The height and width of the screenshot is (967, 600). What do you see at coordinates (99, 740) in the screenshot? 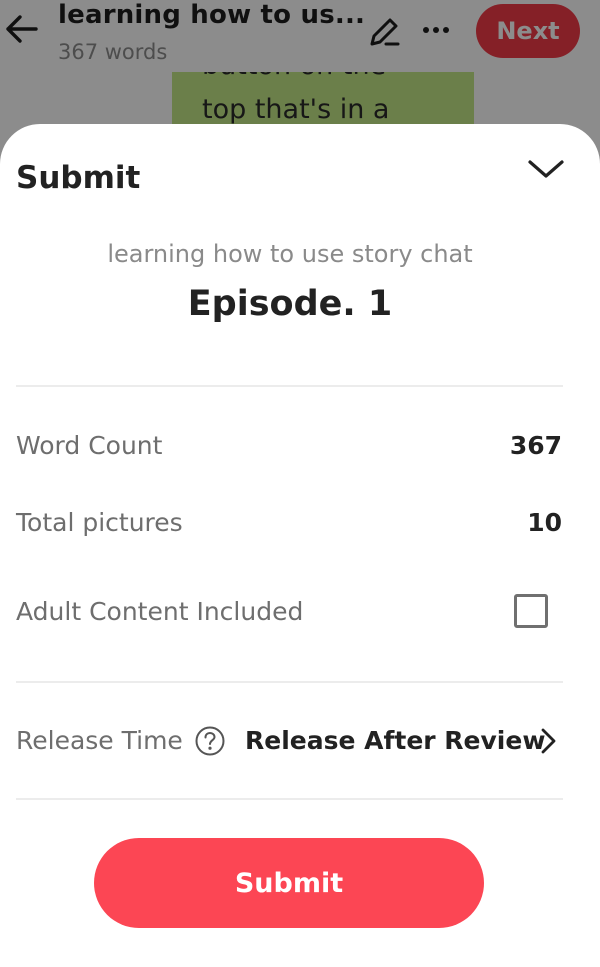
I see `release-time-label: Release Time` at bounding box center [99, 740].